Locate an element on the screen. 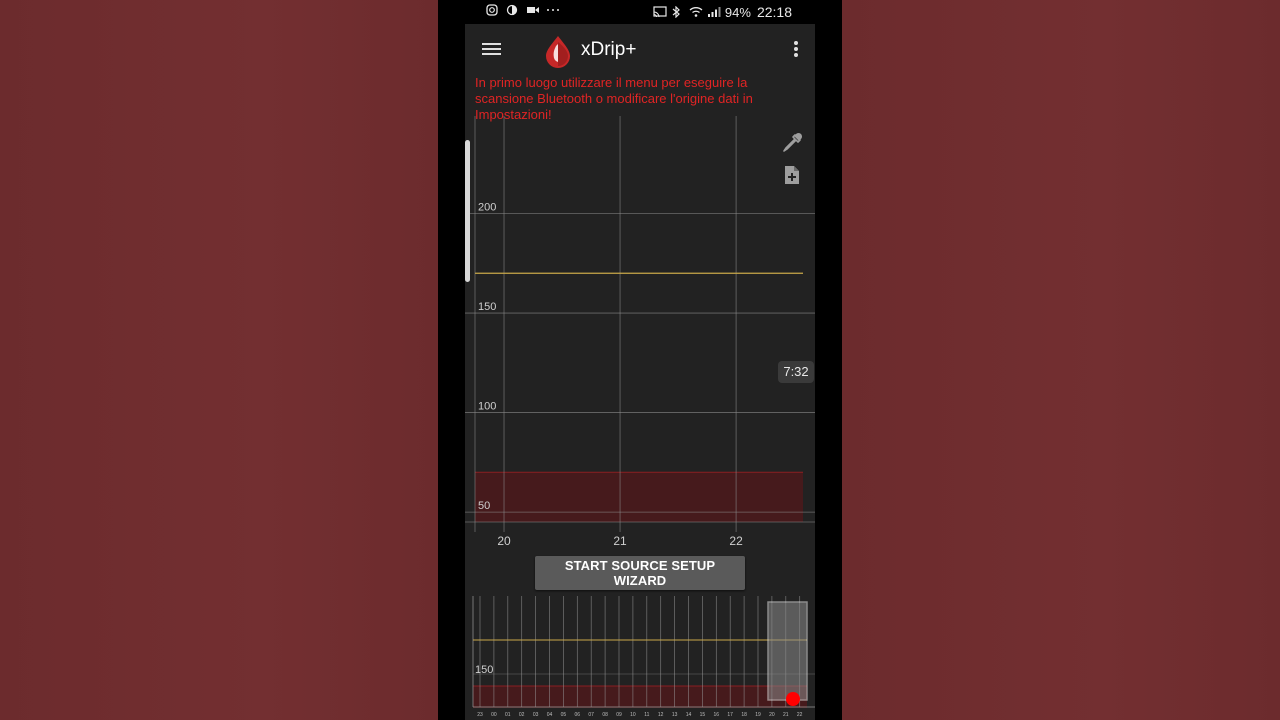 The height and width of the screenshot is (720, 1280). mini-x-tick-label: 02 is located at coordinates (522, 715).